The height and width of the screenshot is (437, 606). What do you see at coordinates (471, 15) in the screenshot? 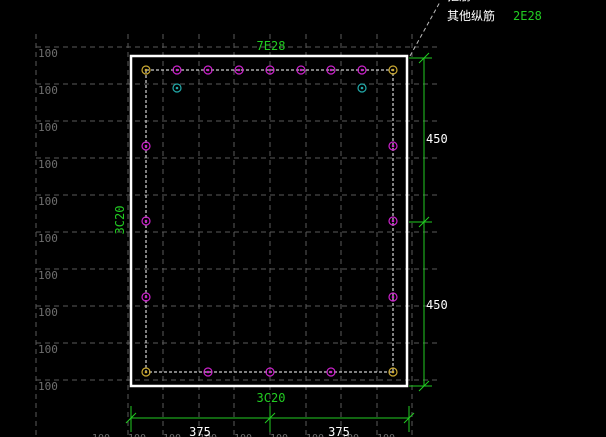
I see `legend-row2-label: 其他纵筋` at bounding box center [471, 15].